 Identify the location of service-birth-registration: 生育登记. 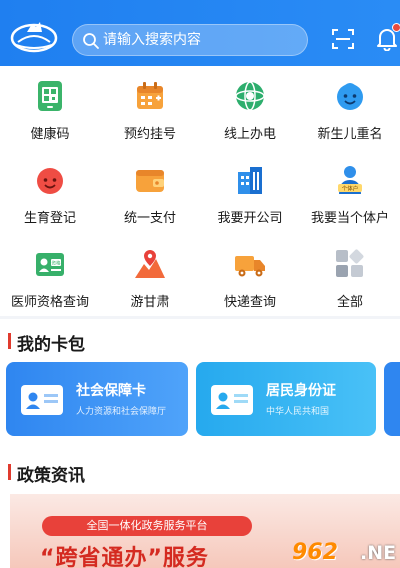
(50, 190).